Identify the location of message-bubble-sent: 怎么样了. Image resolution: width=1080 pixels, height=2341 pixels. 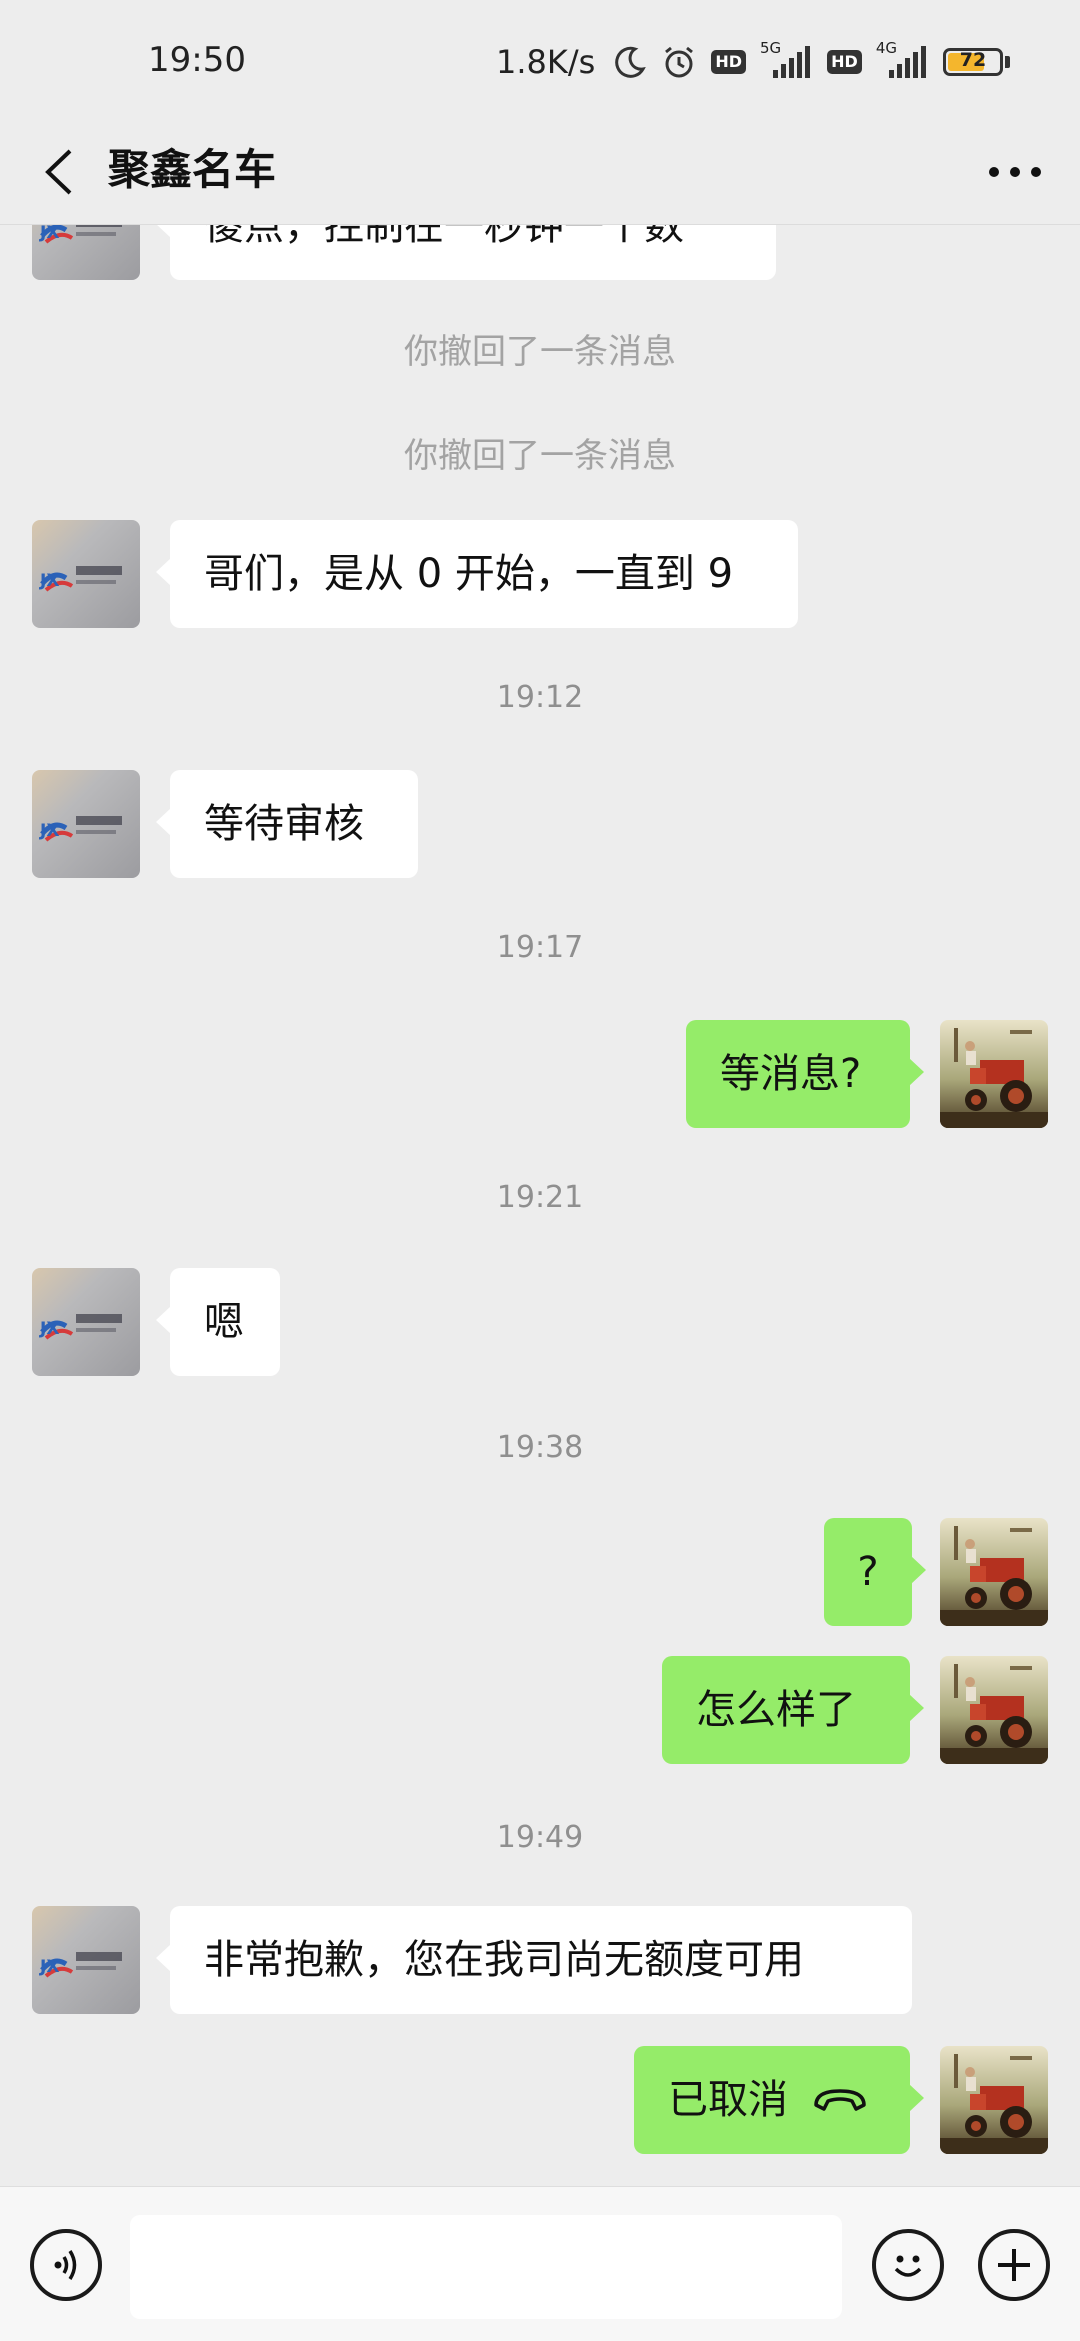
(793, 1710).